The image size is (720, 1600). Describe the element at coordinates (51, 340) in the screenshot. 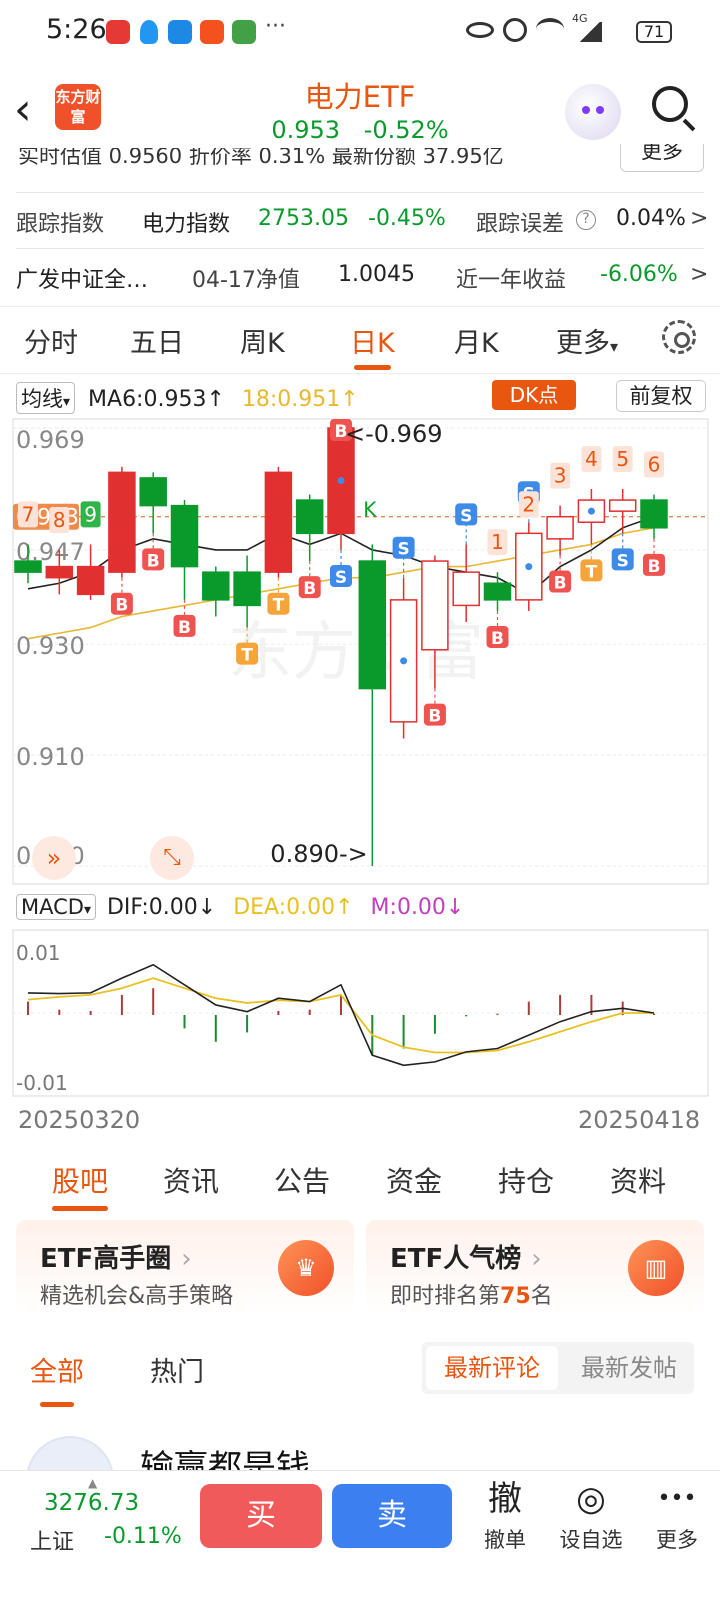

I see `tab-intraday: 分时` at that location.